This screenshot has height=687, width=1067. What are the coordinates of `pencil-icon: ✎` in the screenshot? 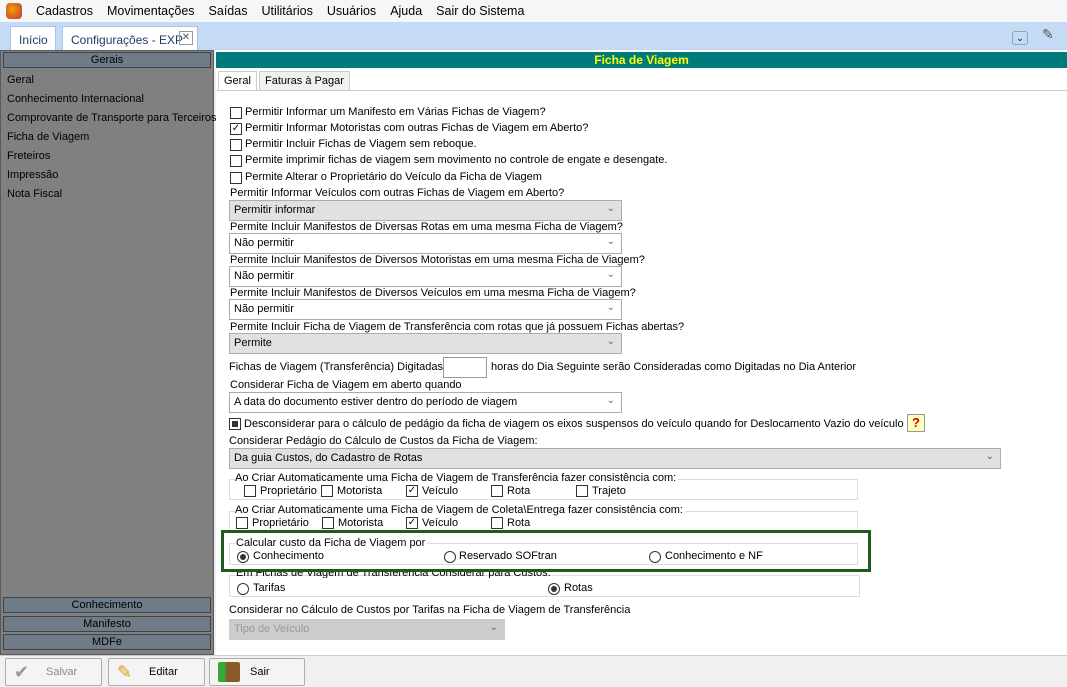 It's located at (125, 672).